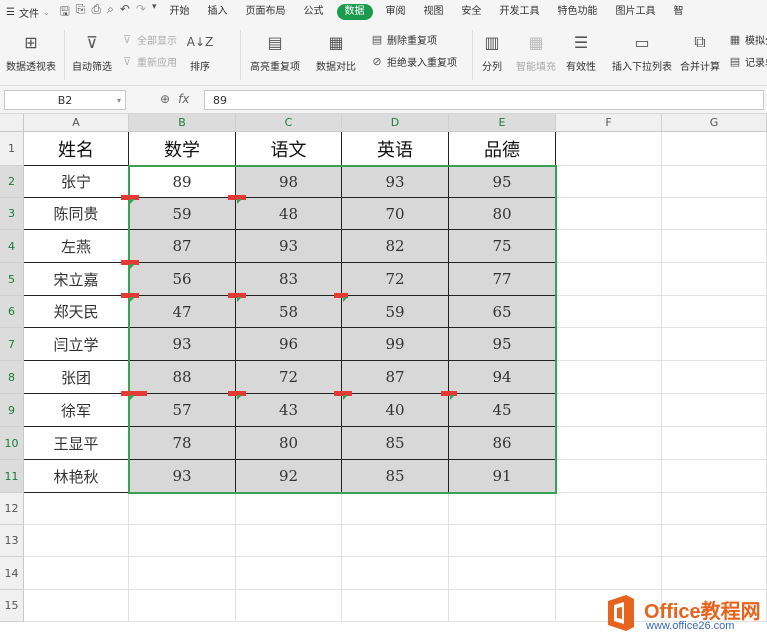  Describe the element at coordinates (395, 123) in the screenshot. I see `column-header-d: D` at that location.